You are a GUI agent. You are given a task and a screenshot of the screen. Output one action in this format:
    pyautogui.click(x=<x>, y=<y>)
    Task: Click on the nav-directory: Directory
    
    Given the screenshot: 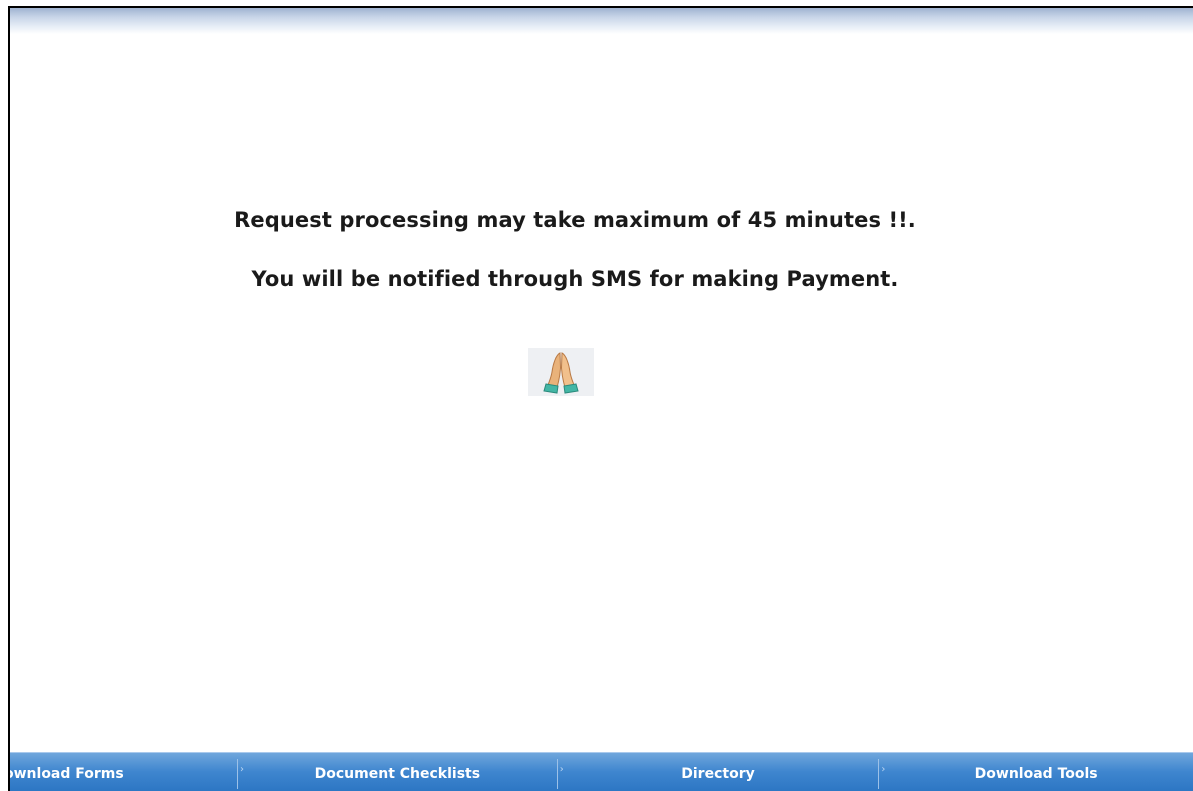 What is the action you would take?
    pyautogui.click(x=718, y=772)
    